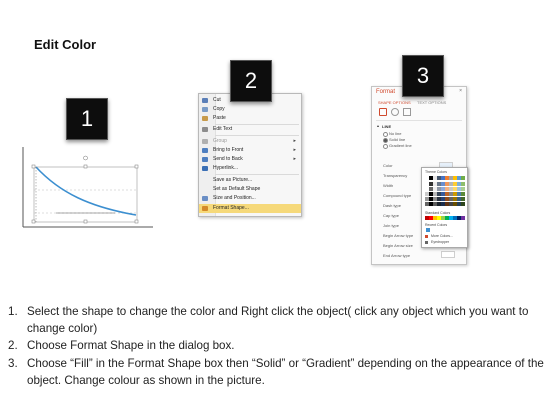 This screenshot has height=420, width=560. What do you see at coordinates (407, 112) in the screenshot?
I see `size-properties-icon` at bounding box center [407, 112].